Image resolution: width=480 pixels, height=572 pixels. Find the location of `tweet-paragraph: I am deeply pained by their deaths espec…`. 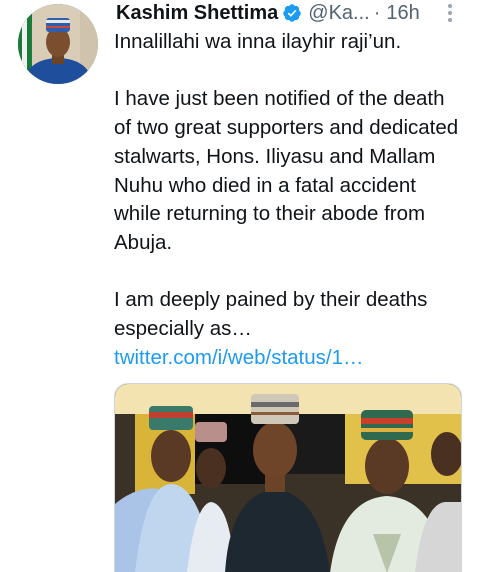

tweet-paragraph: I am deeply pained by their deaths espec… is located at coordinates (289, 329).